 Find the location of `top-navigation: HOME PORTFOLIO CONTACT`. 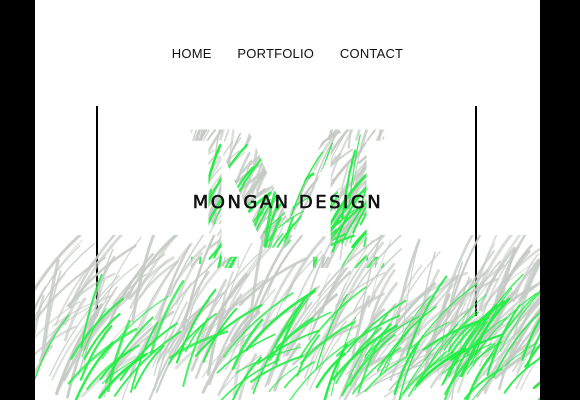

top-navigation: HOME PORTFOLIO CONTACT is located at coordinates (287, 53).